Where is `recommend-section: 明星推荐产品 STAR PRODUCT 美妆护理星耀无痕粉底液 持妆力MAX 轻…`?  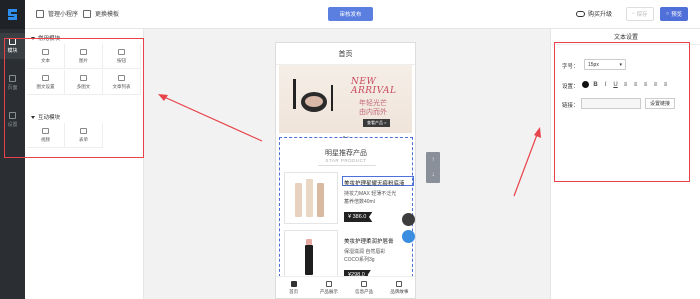 recommend-section: 明星推荐产品 STAR PRODUCT 美妆护理星耀无痕粉底液 持妆力MAX 轻… is located at coordinates (346, 209).